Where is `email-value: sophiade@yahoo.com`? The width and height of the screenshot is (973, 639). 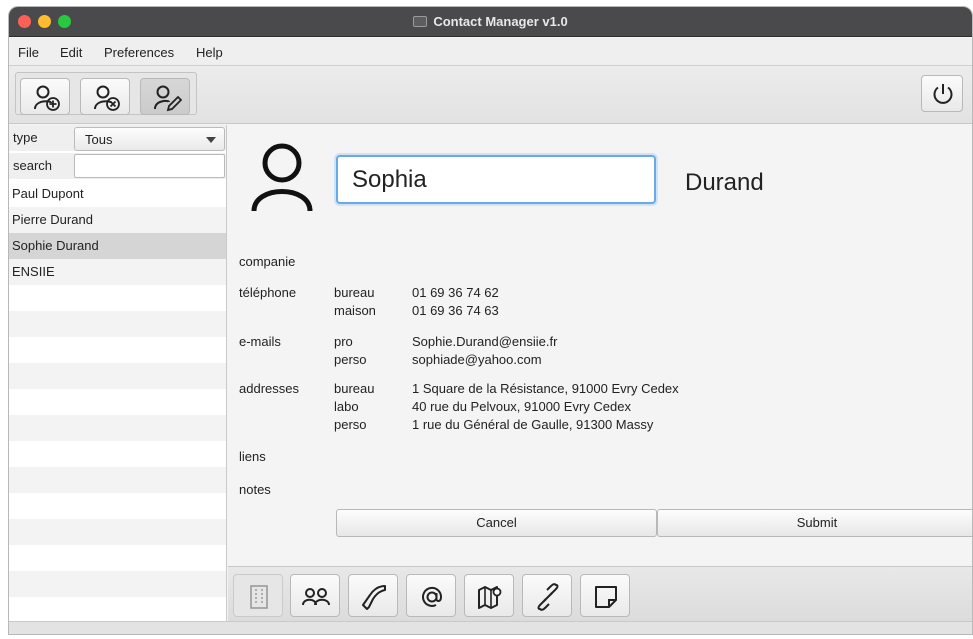
email-value: sophiade@yahoo.com is located at coordinates (477, 359).